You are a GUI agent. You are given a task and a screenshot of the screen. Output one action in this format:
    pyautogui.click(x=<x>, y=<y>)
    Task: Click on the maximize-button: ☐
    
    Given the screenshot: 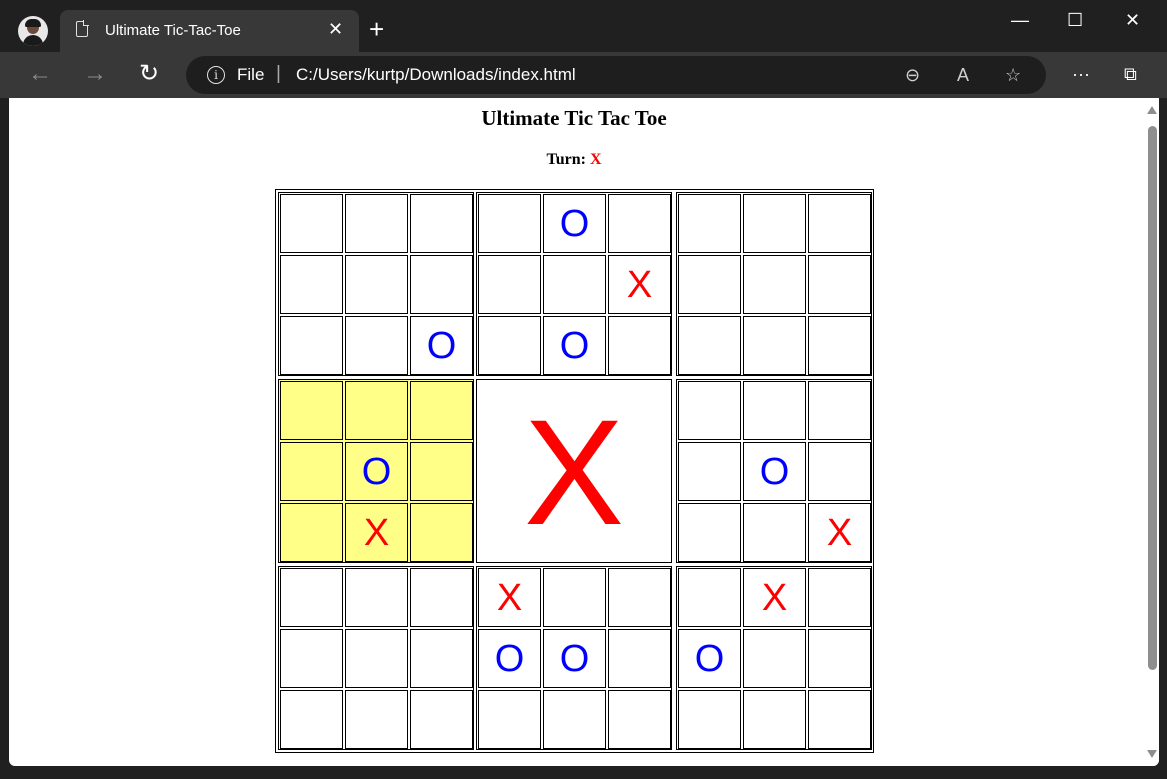 What is the action you would take?
    pyautogui.click(x=1075, y=20)
    